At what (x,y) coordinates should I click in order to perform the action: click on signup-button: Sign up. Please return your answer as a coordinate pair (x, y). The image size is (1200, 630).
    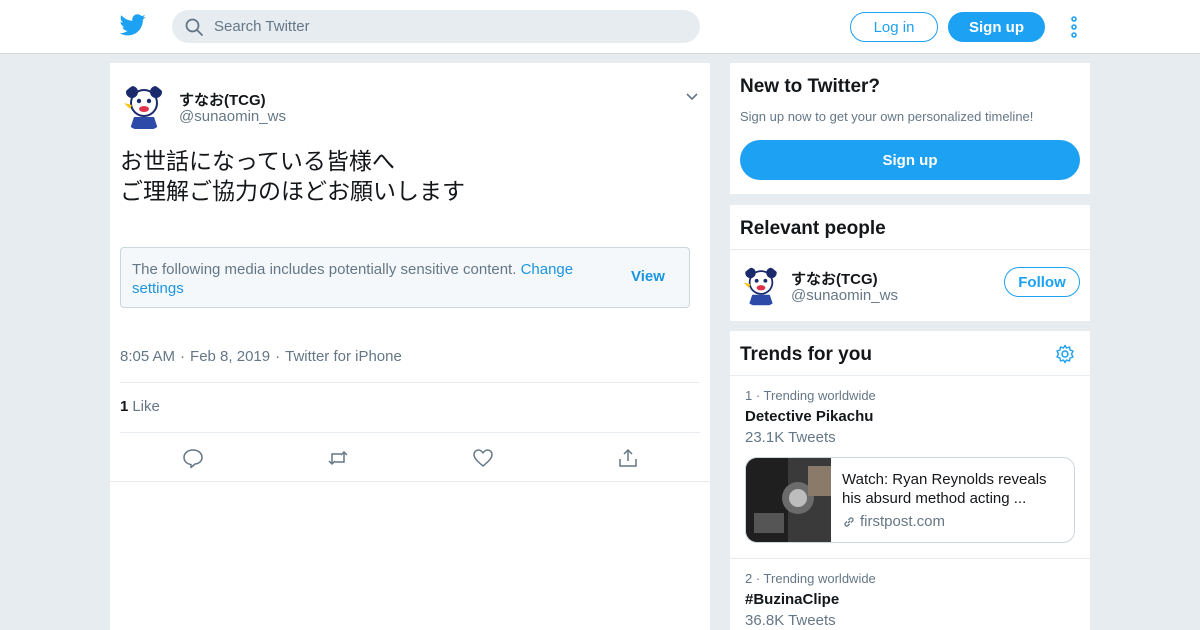
    Looking at the image, I should click on (996, 27).